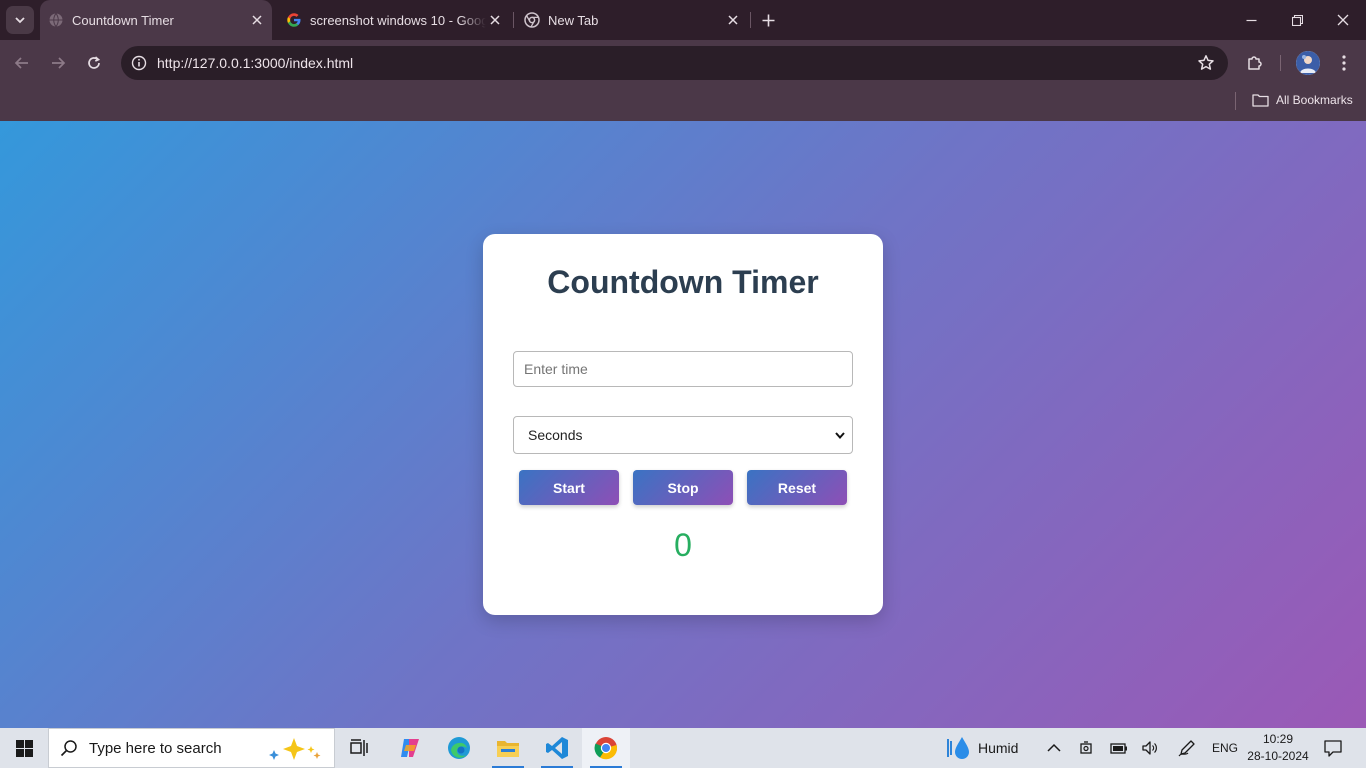  What do you see at coordinates (139, 63) in the screenshot?
I see `site-info-icon` at bounding box center [139, 63].